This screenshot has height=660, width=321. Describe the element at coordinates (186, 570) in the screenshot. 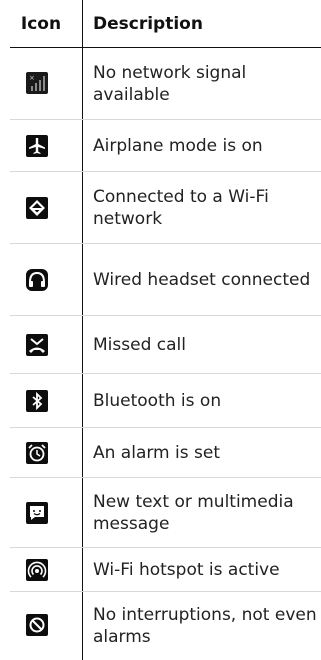

I see `description-text: Wi-Fi hotspot is active` at that location.